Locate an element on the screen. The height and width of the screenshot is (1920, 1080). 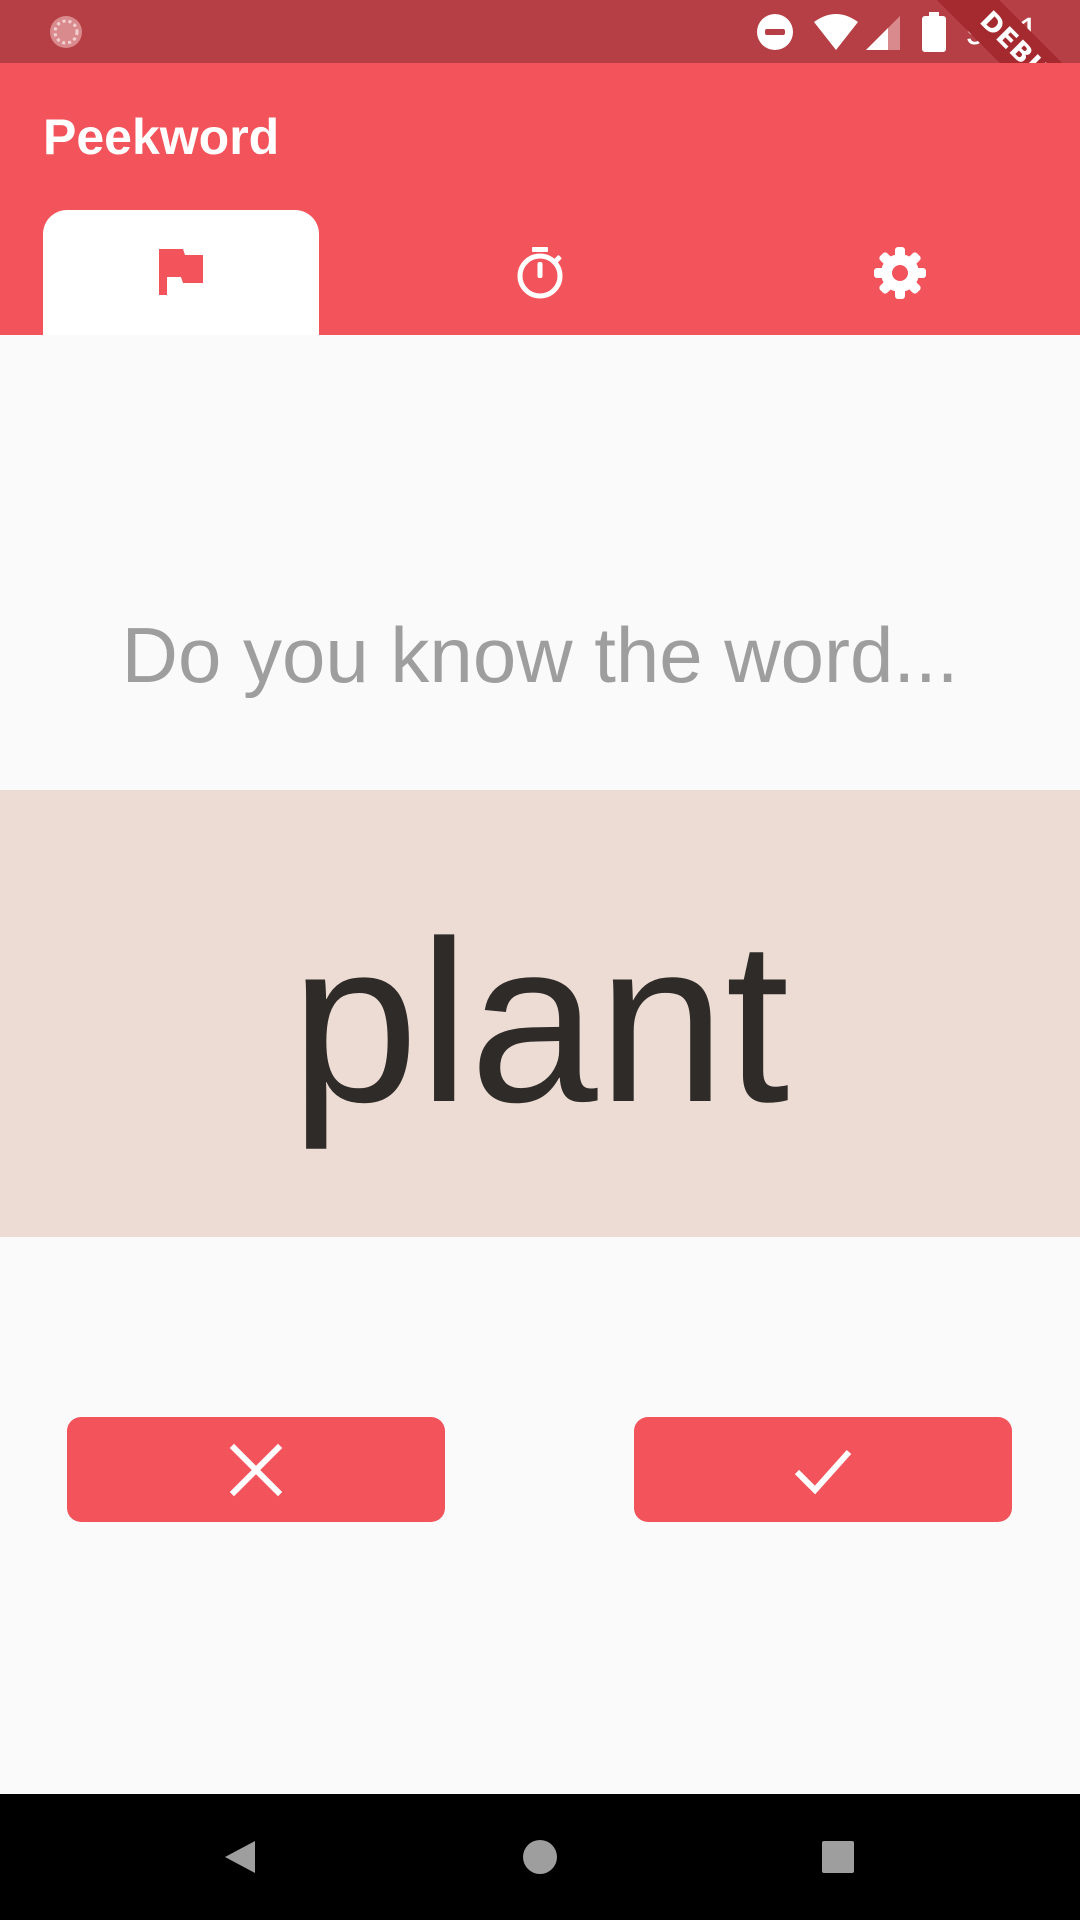
app-title: Peekword is located at coordinates (161, 137).